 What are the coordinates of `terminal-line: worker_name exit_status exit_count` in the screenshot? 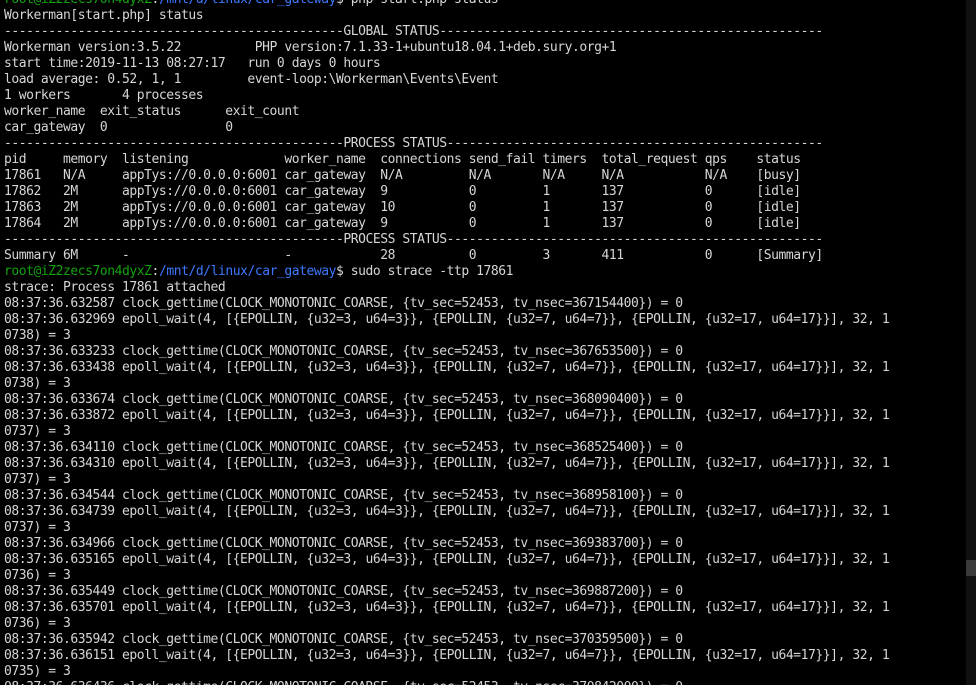 It's located at (485, 112).